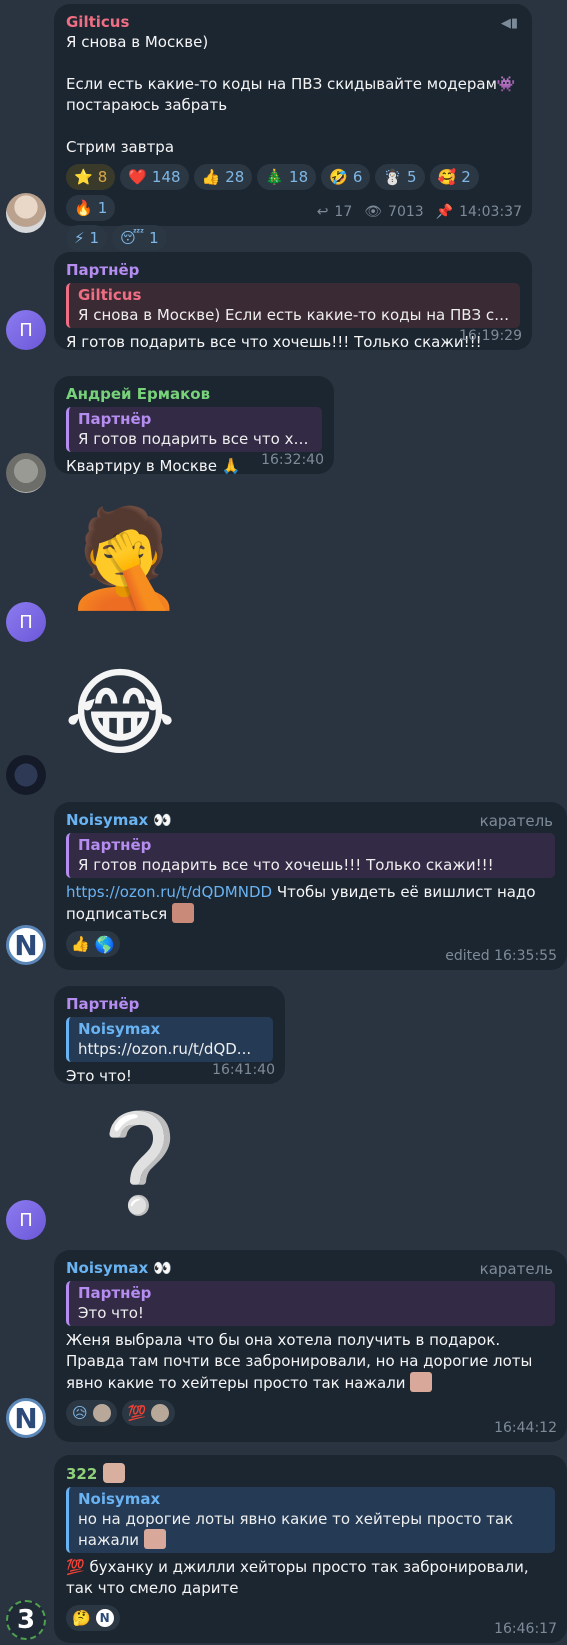 This screenshot has height=1645, width=567. What do you see at coordinates (137, 42) in the screenshot?
I see `message-line: Я снова в Москве)` at bounding box center [137, 42].